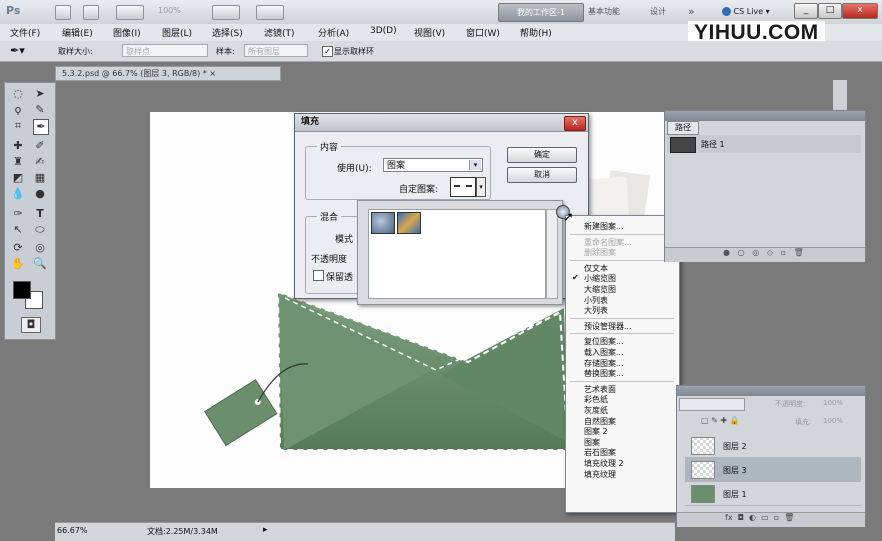  I want to click on menu-item: 小列表, so click(596, 300).